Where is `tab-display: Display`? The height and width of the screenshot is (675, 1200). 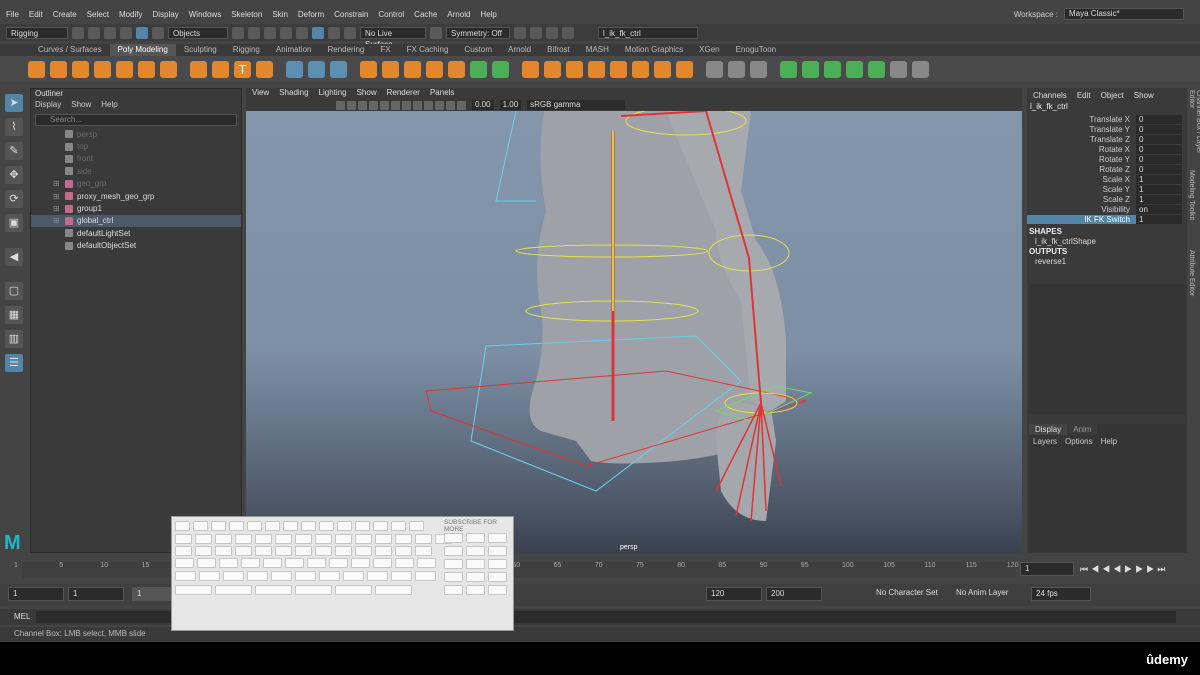
tab-display: Display is located at coordinates (1048, 429).